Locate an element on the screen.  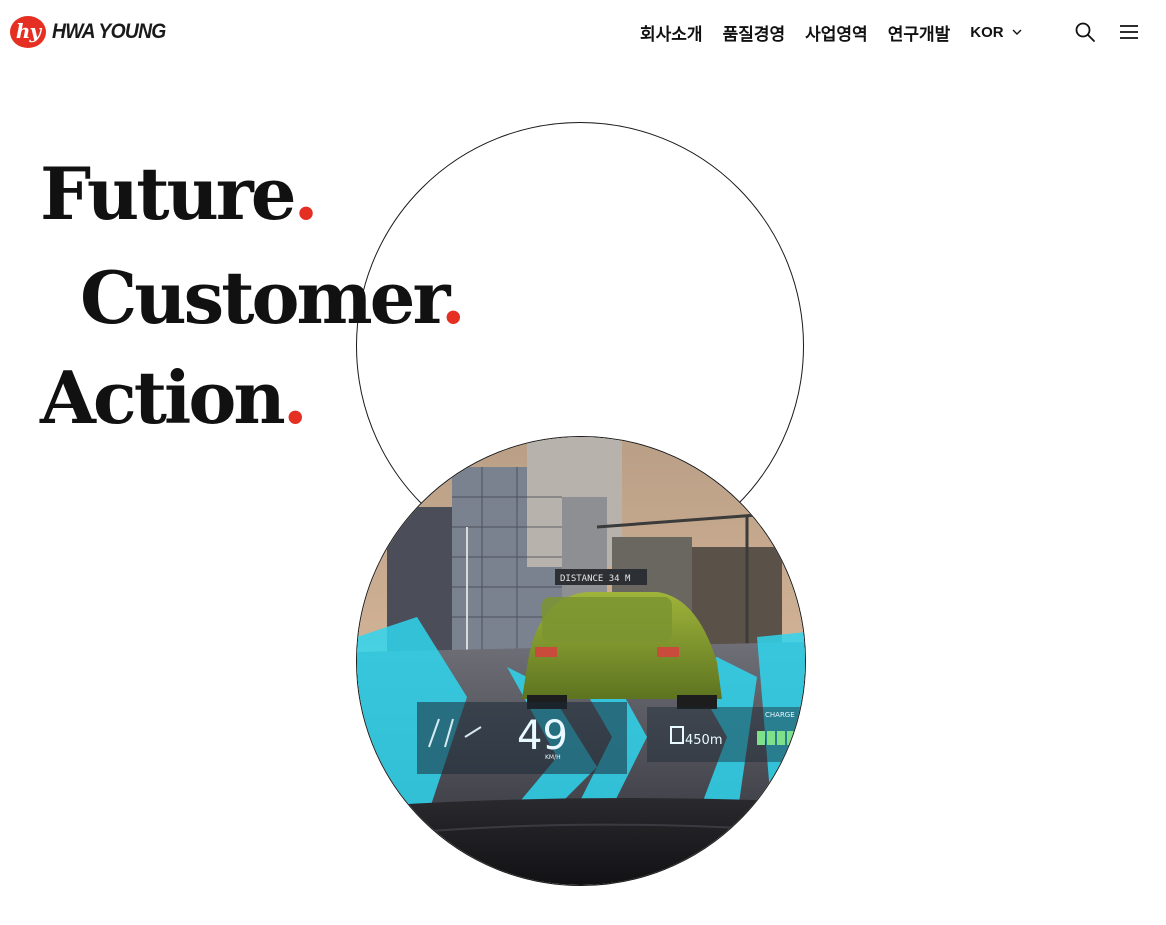
hud-speed-unit: KM/H is located at coordinates (553, 757).